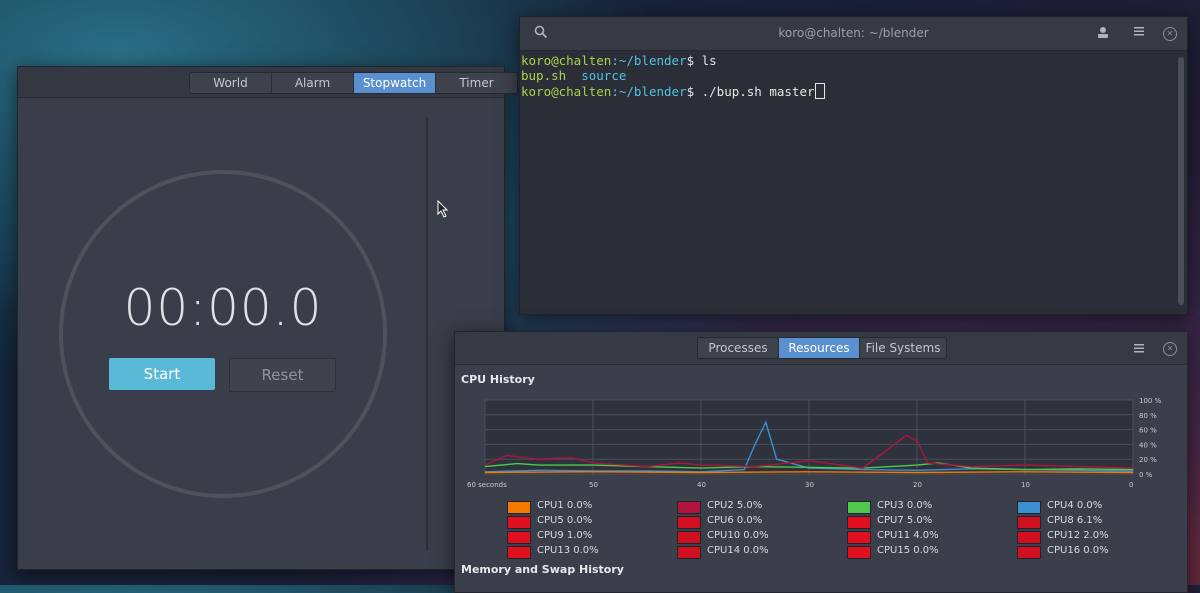 The height and width of the screenshot is (593, 1200). Describe the element at coordinates (604, 75) in the screenshot. I see `ls-entry: source` at that location.